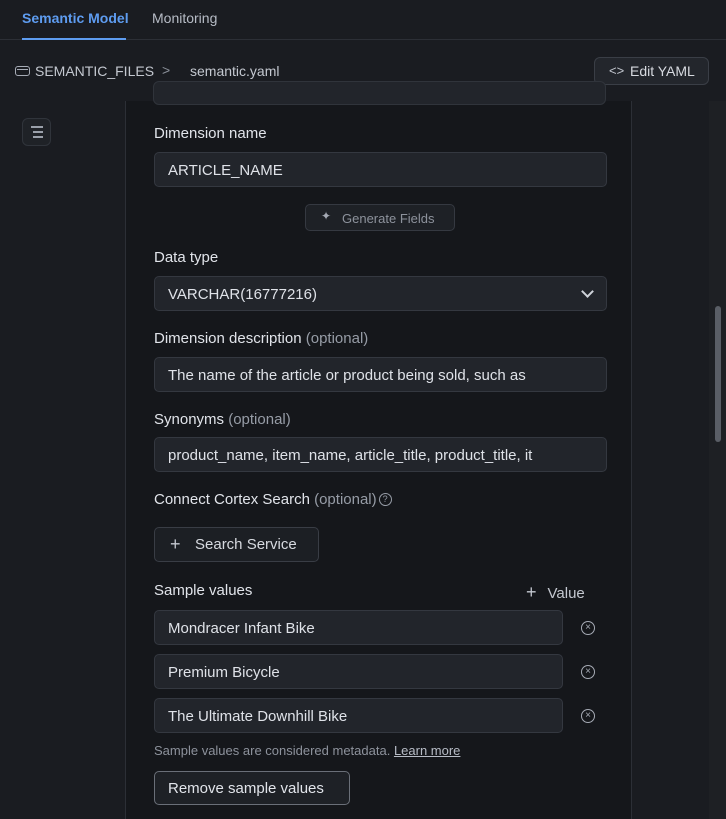 This screenshot has height=819, width=726. What do you see at coordinates (203, 590) in the screenshot?
I see `sample-values-label: Sample values` at bounding box center [203, 590].